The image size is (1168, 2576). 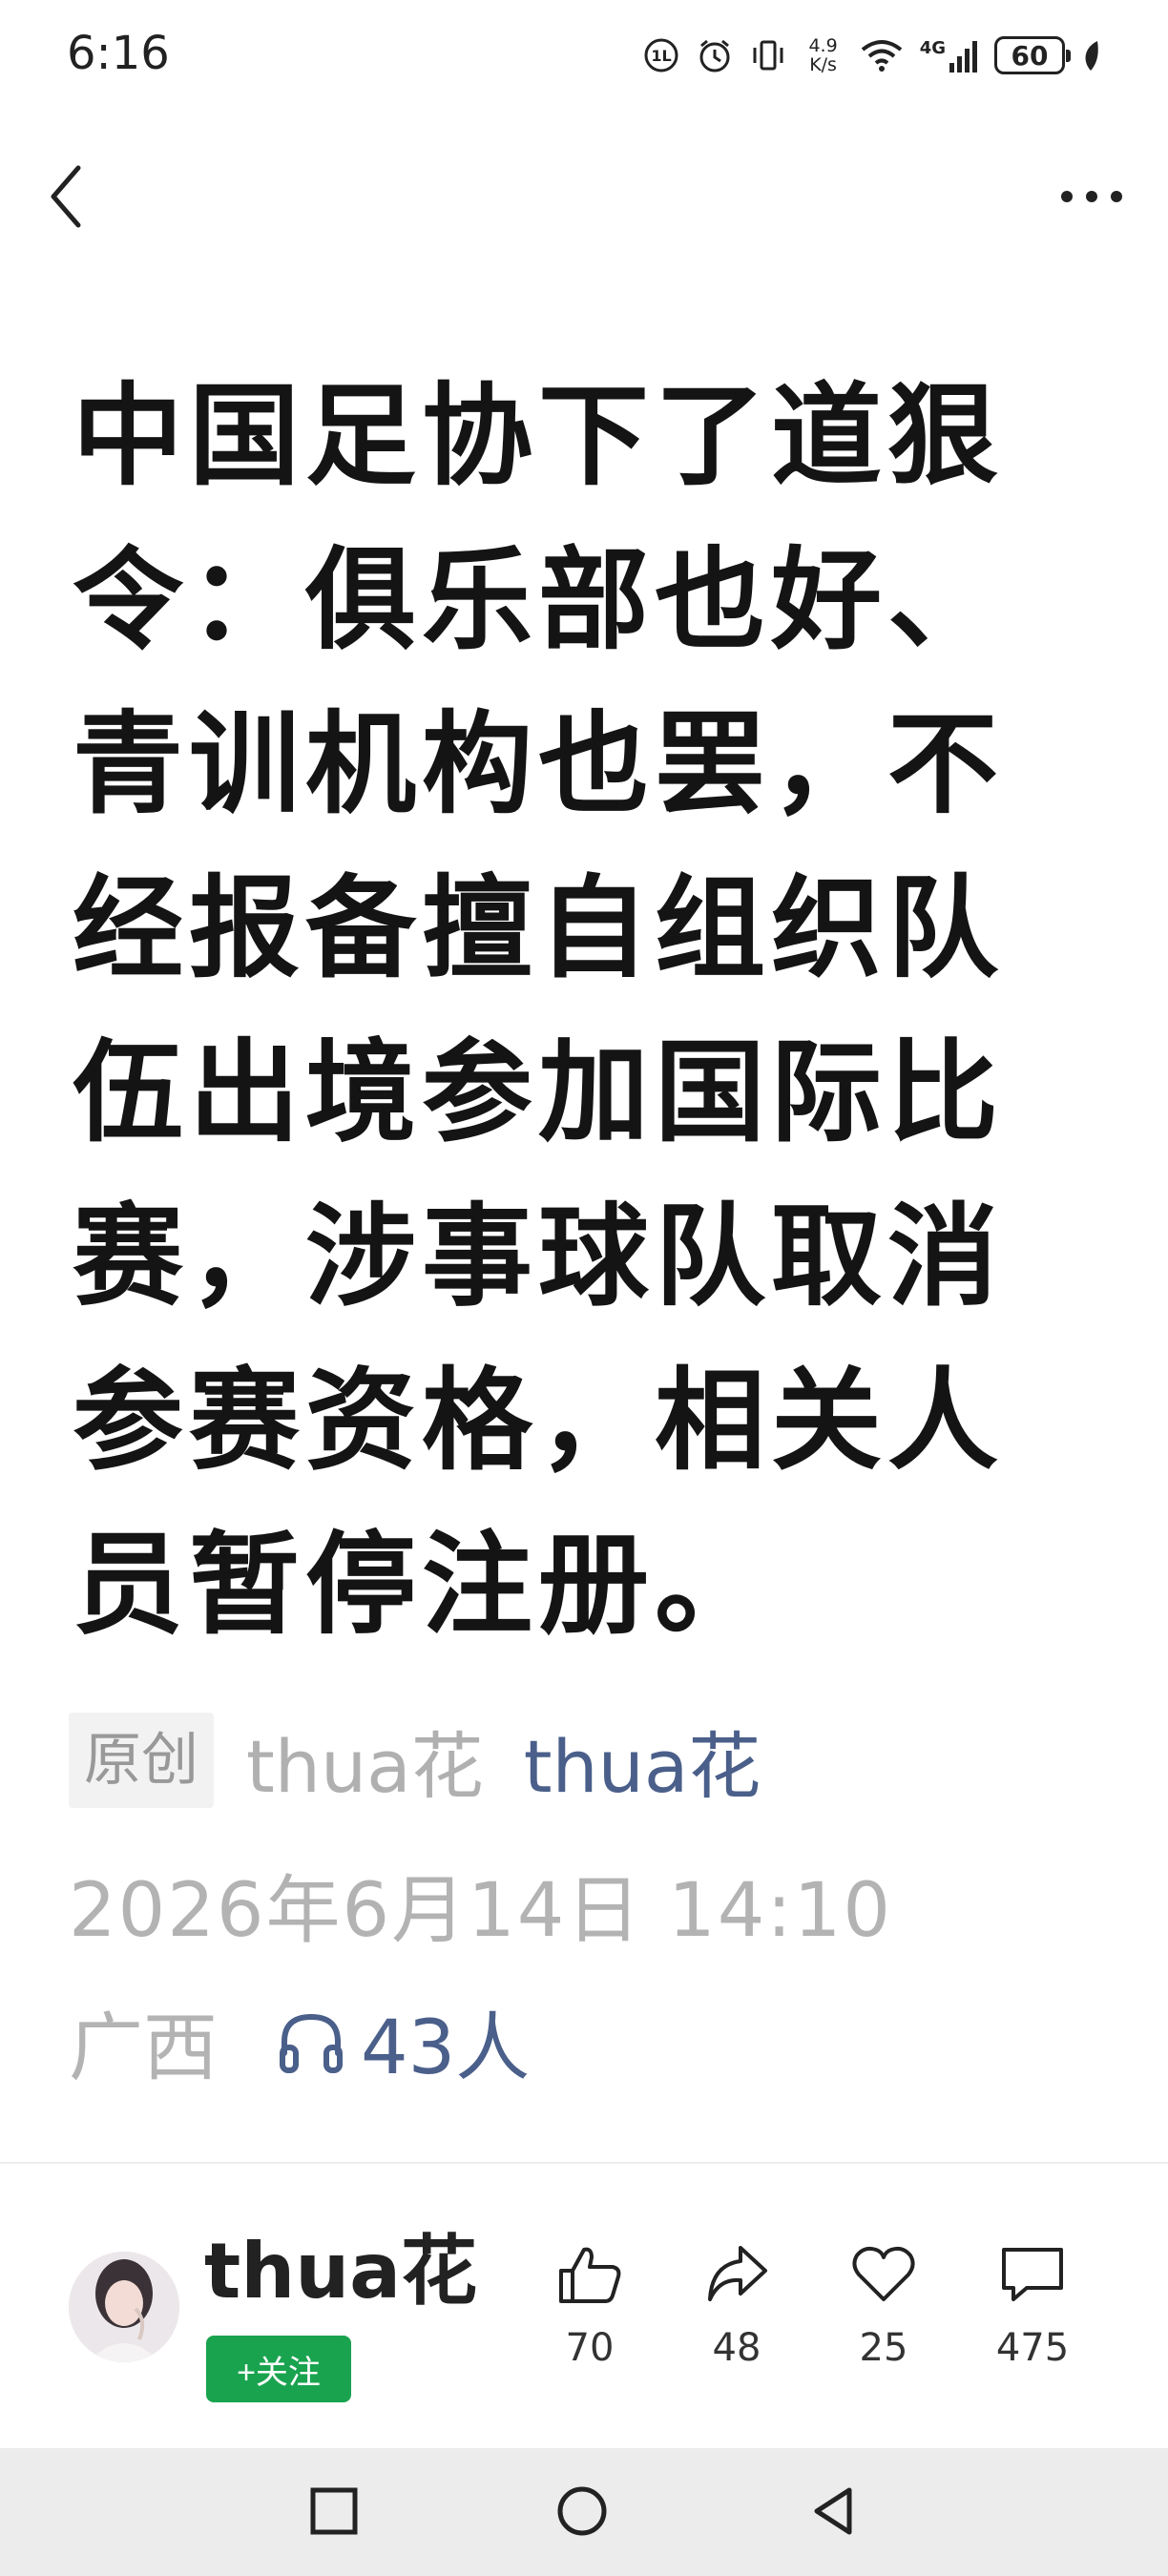 I want to click on cellular-signal: 4G, so click(x=949, y=55).